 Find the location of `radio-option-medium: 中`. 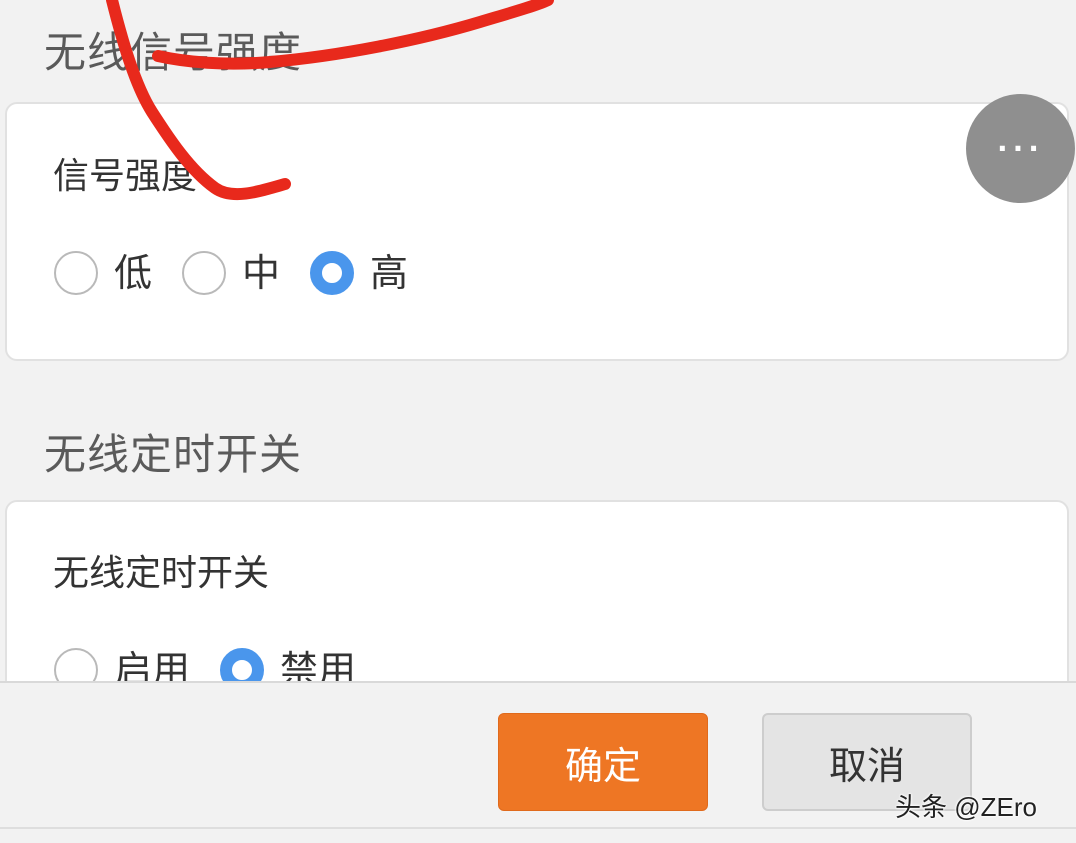

radio-option-medium: 中 is located at coordinates (231, 273).